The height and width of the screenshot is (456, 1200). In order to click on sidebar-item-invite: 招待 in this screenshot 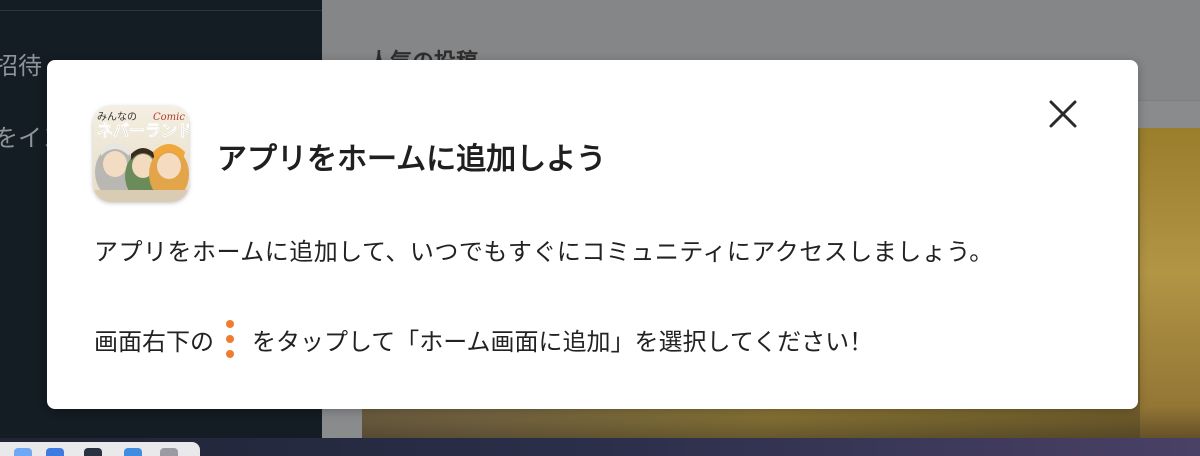, I will do `click(21, 63)`.